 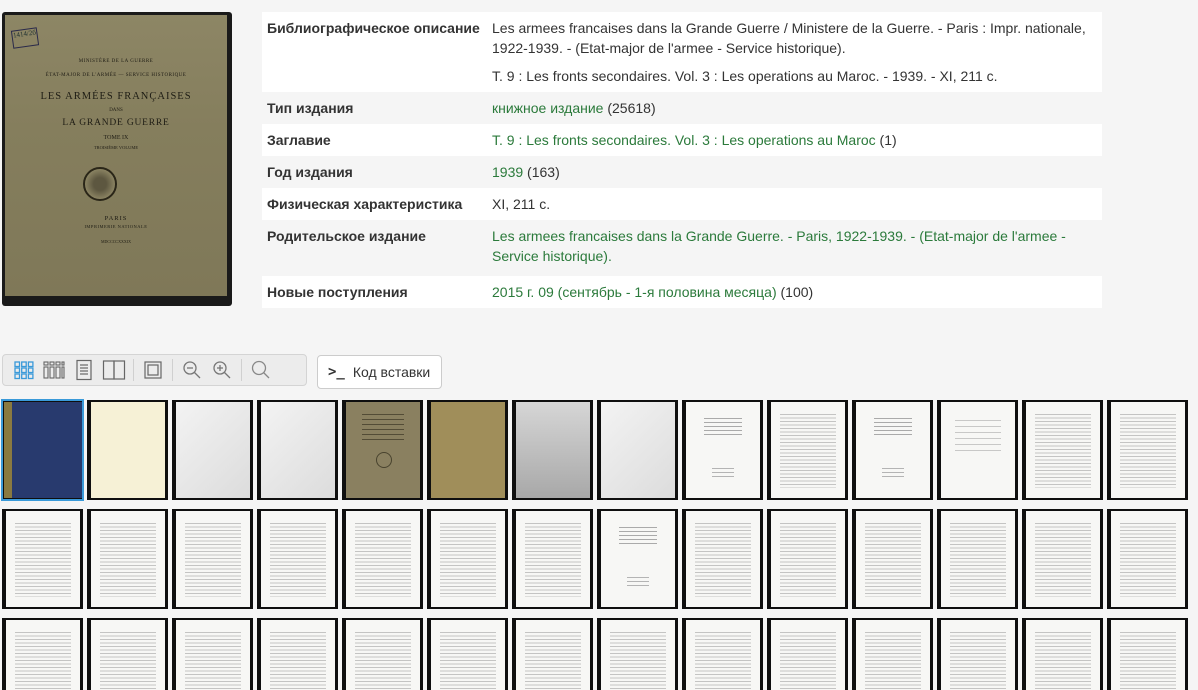 What do you see at coordinates (682, 108) in the screenshot?
I see `row-edition-type: Тип издания книжное издание (25618)` at bounding box center [682, 108].